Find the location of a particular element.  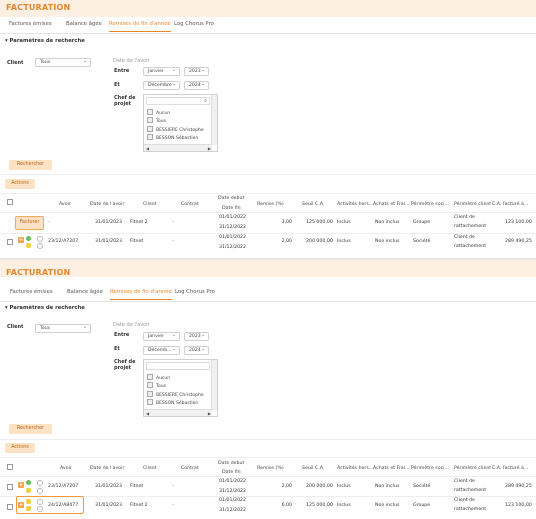

chef-projet-search-input: ⌕ is located at coordinates (178, 101).